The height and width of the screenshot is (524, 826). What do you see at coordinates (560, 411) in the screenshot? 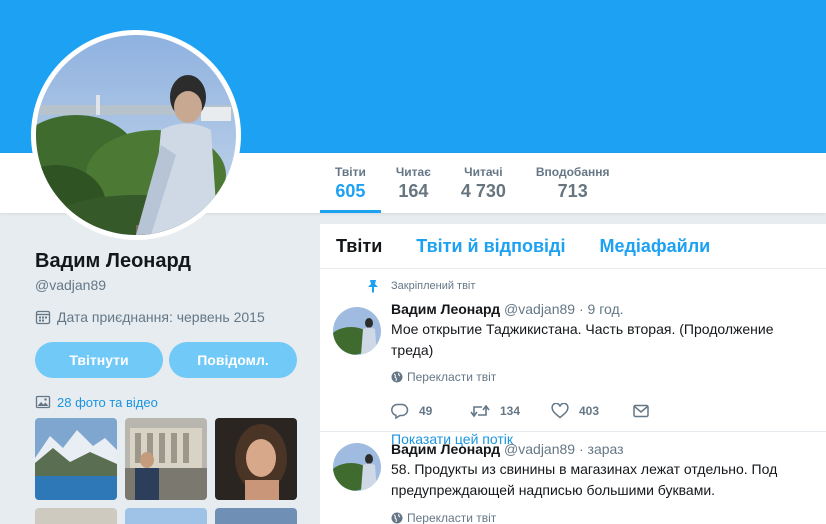
I see `heart-icon` at bounding box center [560, 411].